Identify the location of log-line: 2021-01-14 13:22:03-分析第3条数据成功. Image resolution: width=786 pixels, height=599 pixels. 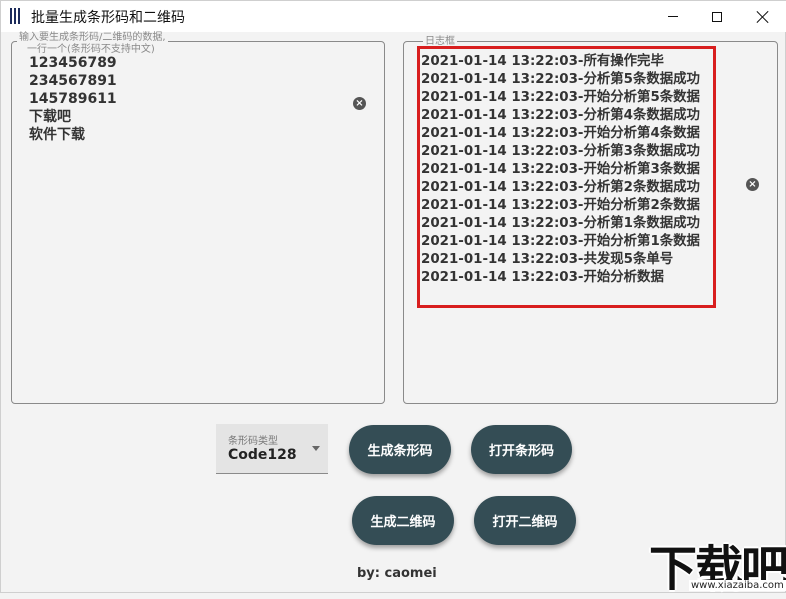
(560, 151).